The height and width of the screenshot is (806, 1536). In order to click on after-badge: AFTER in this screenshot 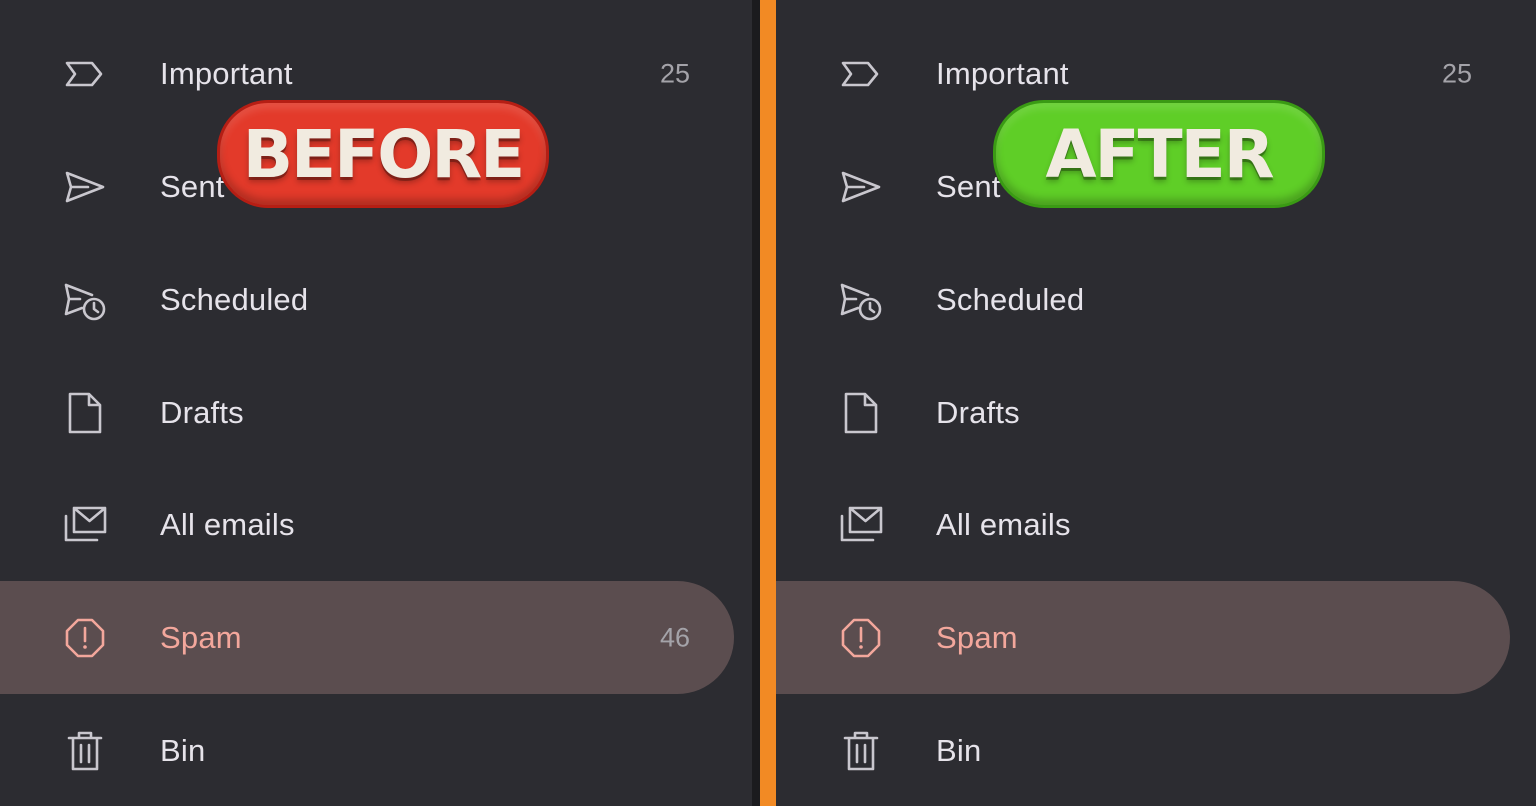, I will do `click(1159, 154)`.